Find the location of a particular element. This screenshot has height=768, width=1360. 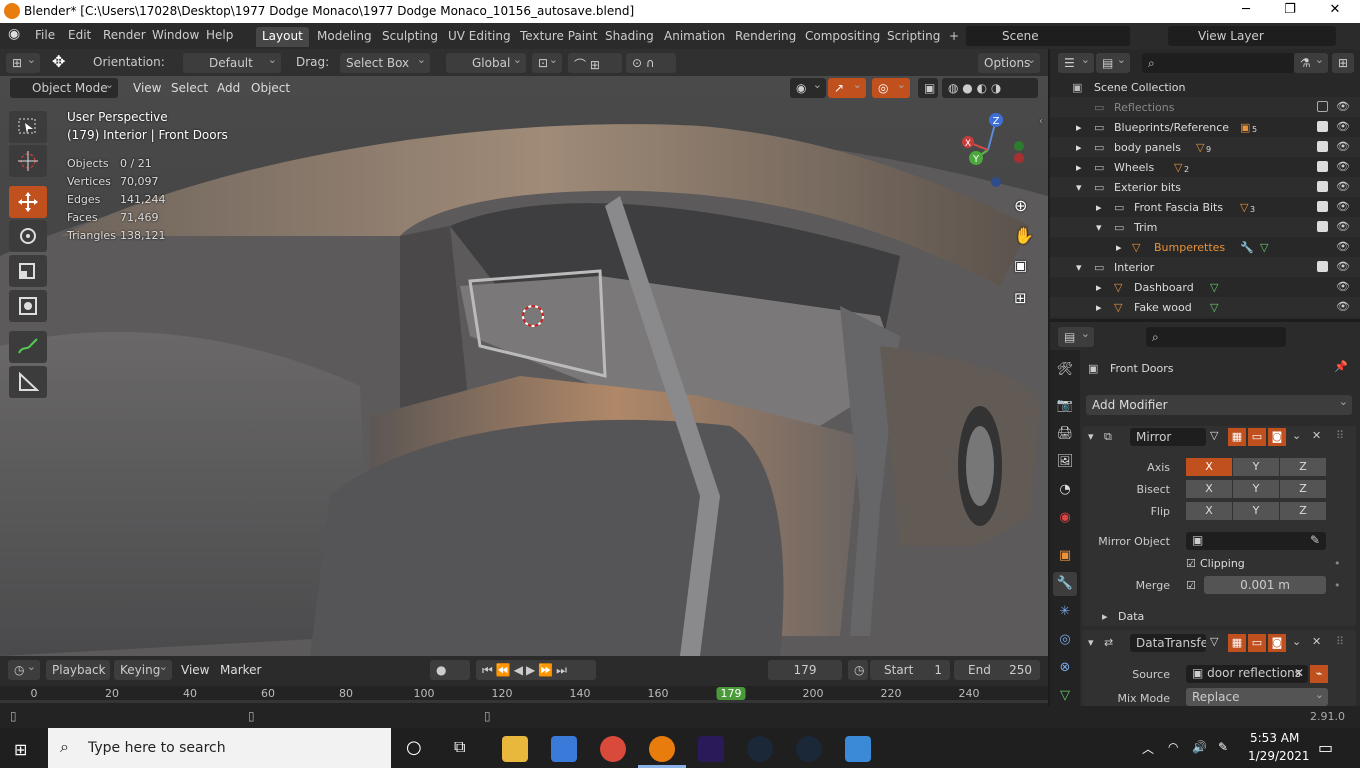

outliner-row-trim: ▾ ▭ Trim 👁 is located at coordinates (1205, 227).